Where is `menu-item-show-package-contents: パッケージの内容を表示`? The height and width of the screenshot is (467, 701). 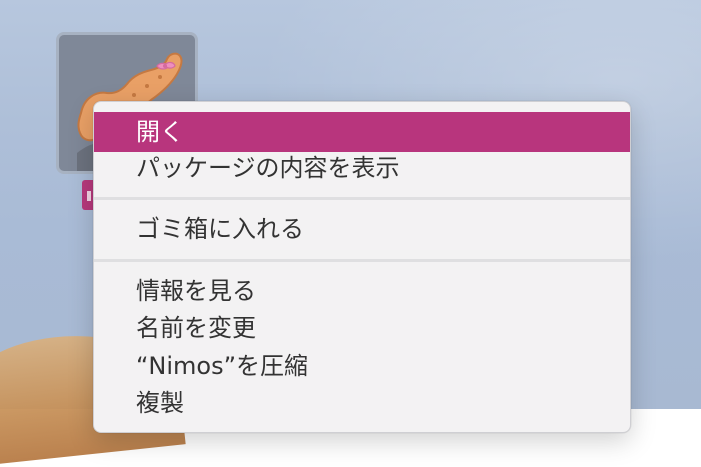
menu-item-show-package-contents: パッケージの内容を表示 is located at coordinates (362, 168).